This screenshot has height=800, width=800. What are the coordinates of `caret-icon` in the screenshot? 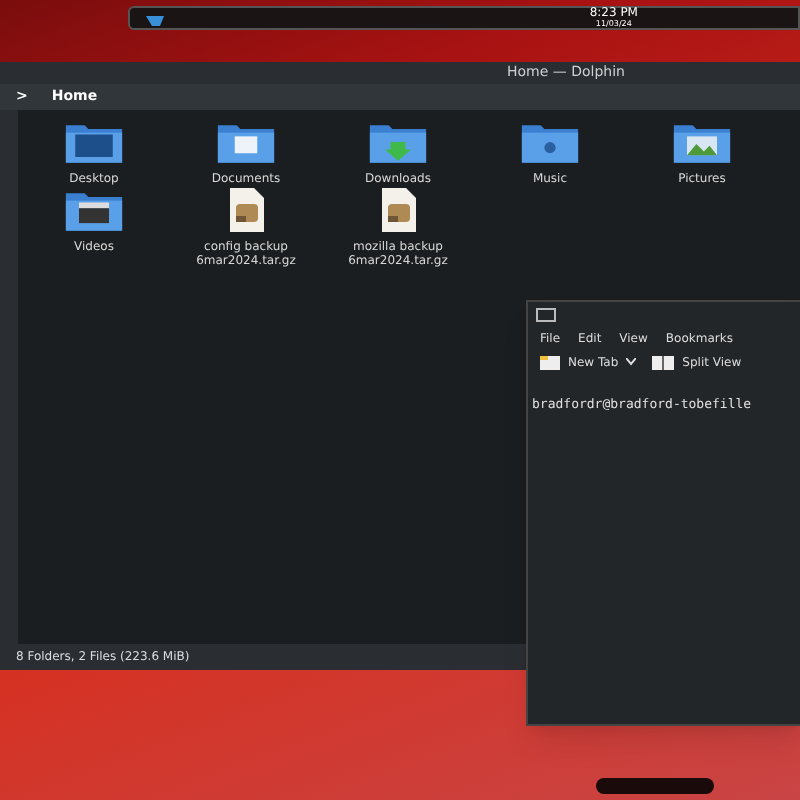 It's located at (631, 362).